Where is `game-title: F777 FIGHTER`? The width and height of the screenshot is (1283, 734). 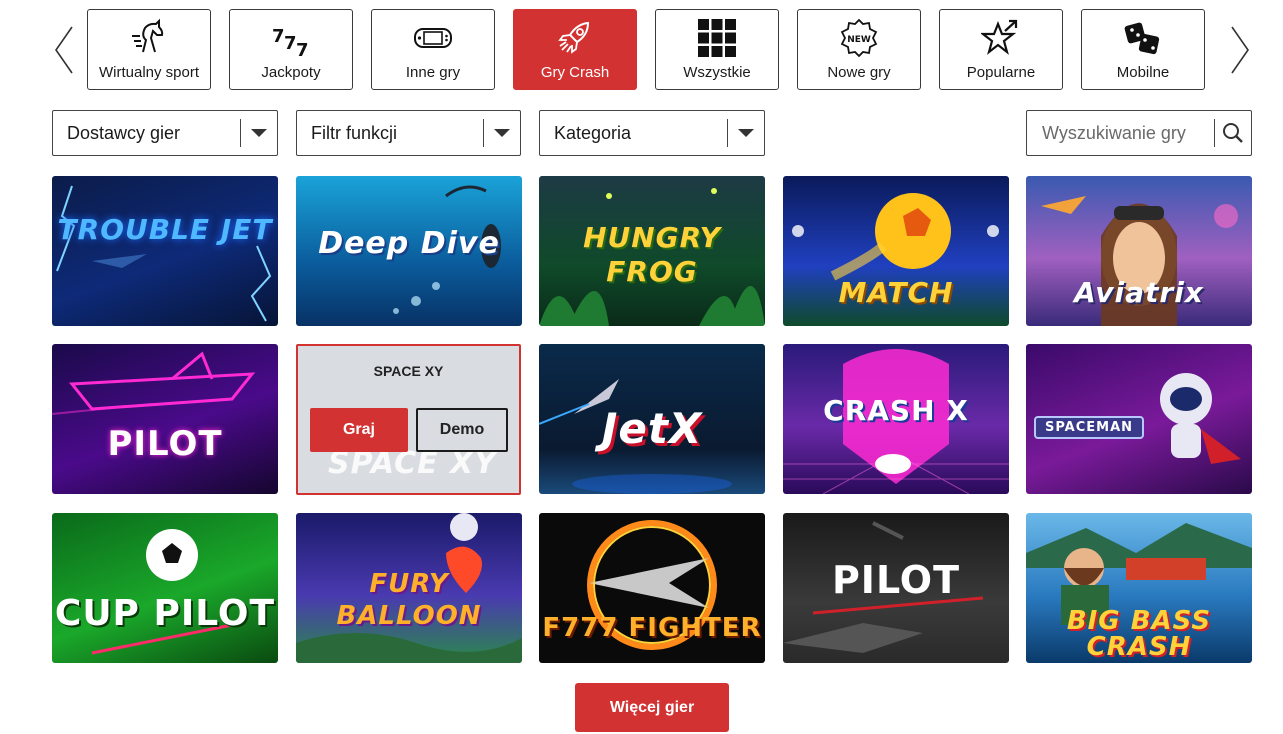 game-title: F777 FIGHTER is located at coordinates (652, 628).